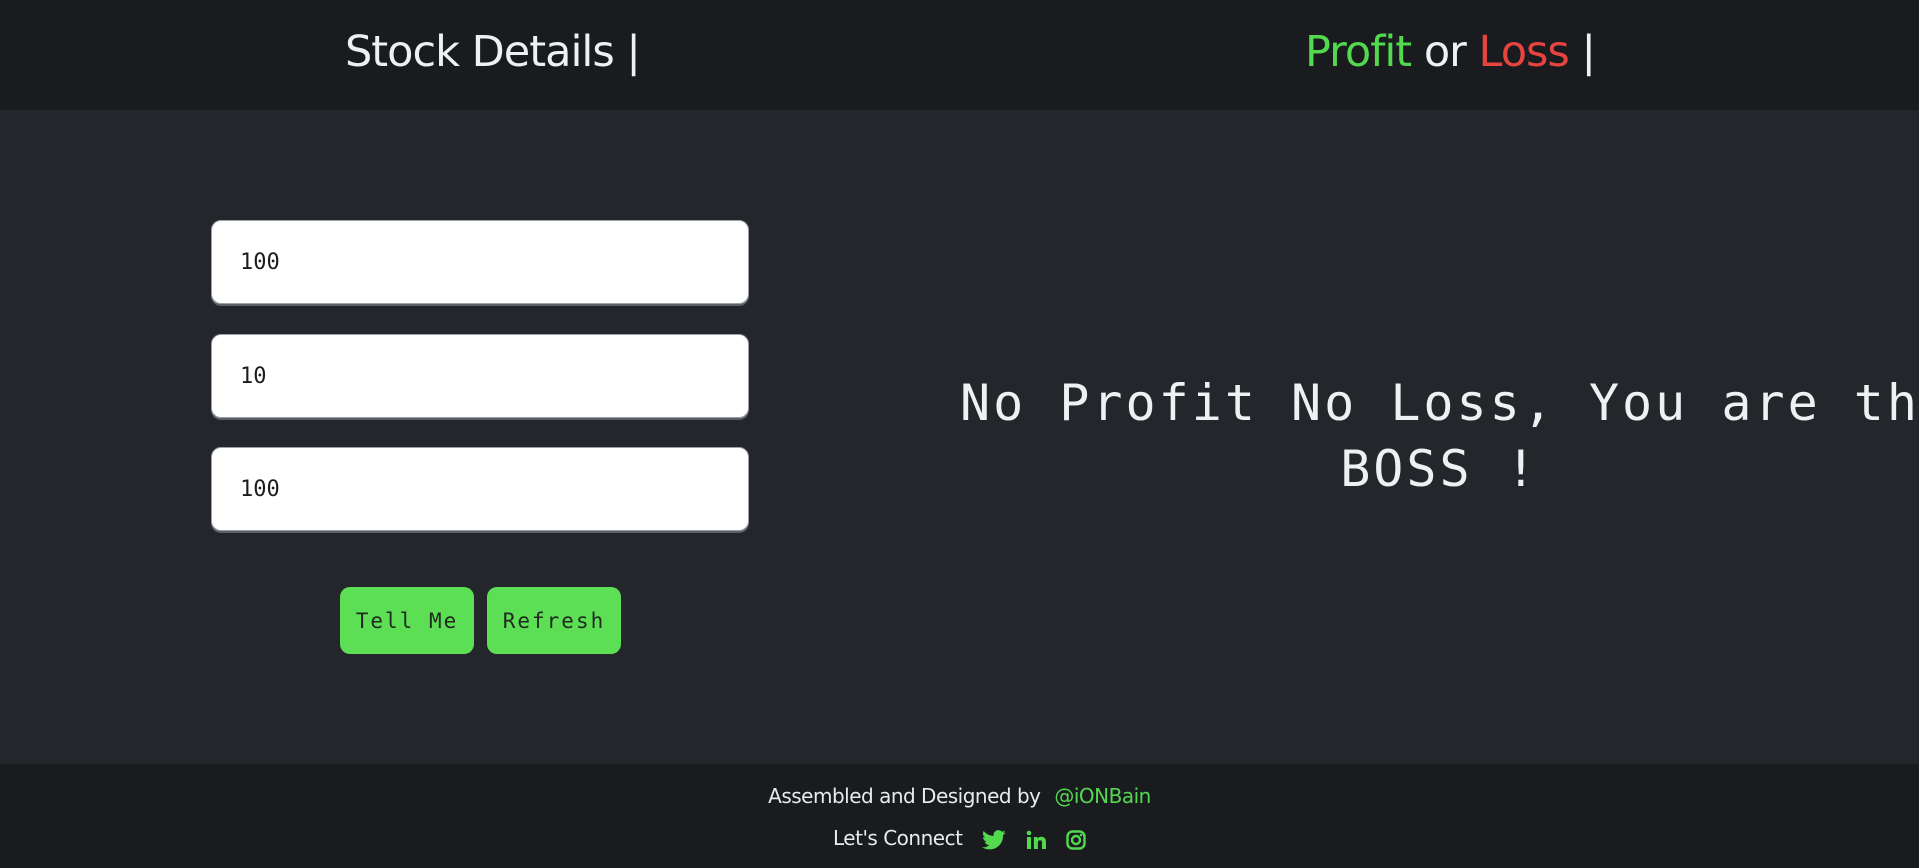  I want to click on profit-or-loss-title: Profit or Loss |, so click(1450, 52).